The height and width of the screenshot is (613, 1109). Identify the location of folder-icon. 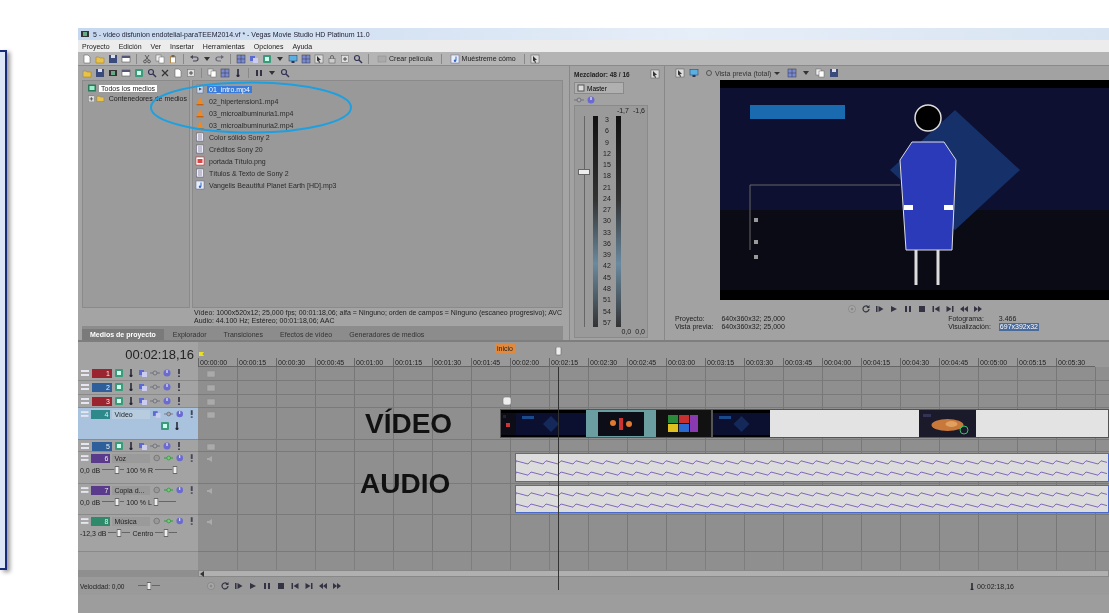
(100, 98).